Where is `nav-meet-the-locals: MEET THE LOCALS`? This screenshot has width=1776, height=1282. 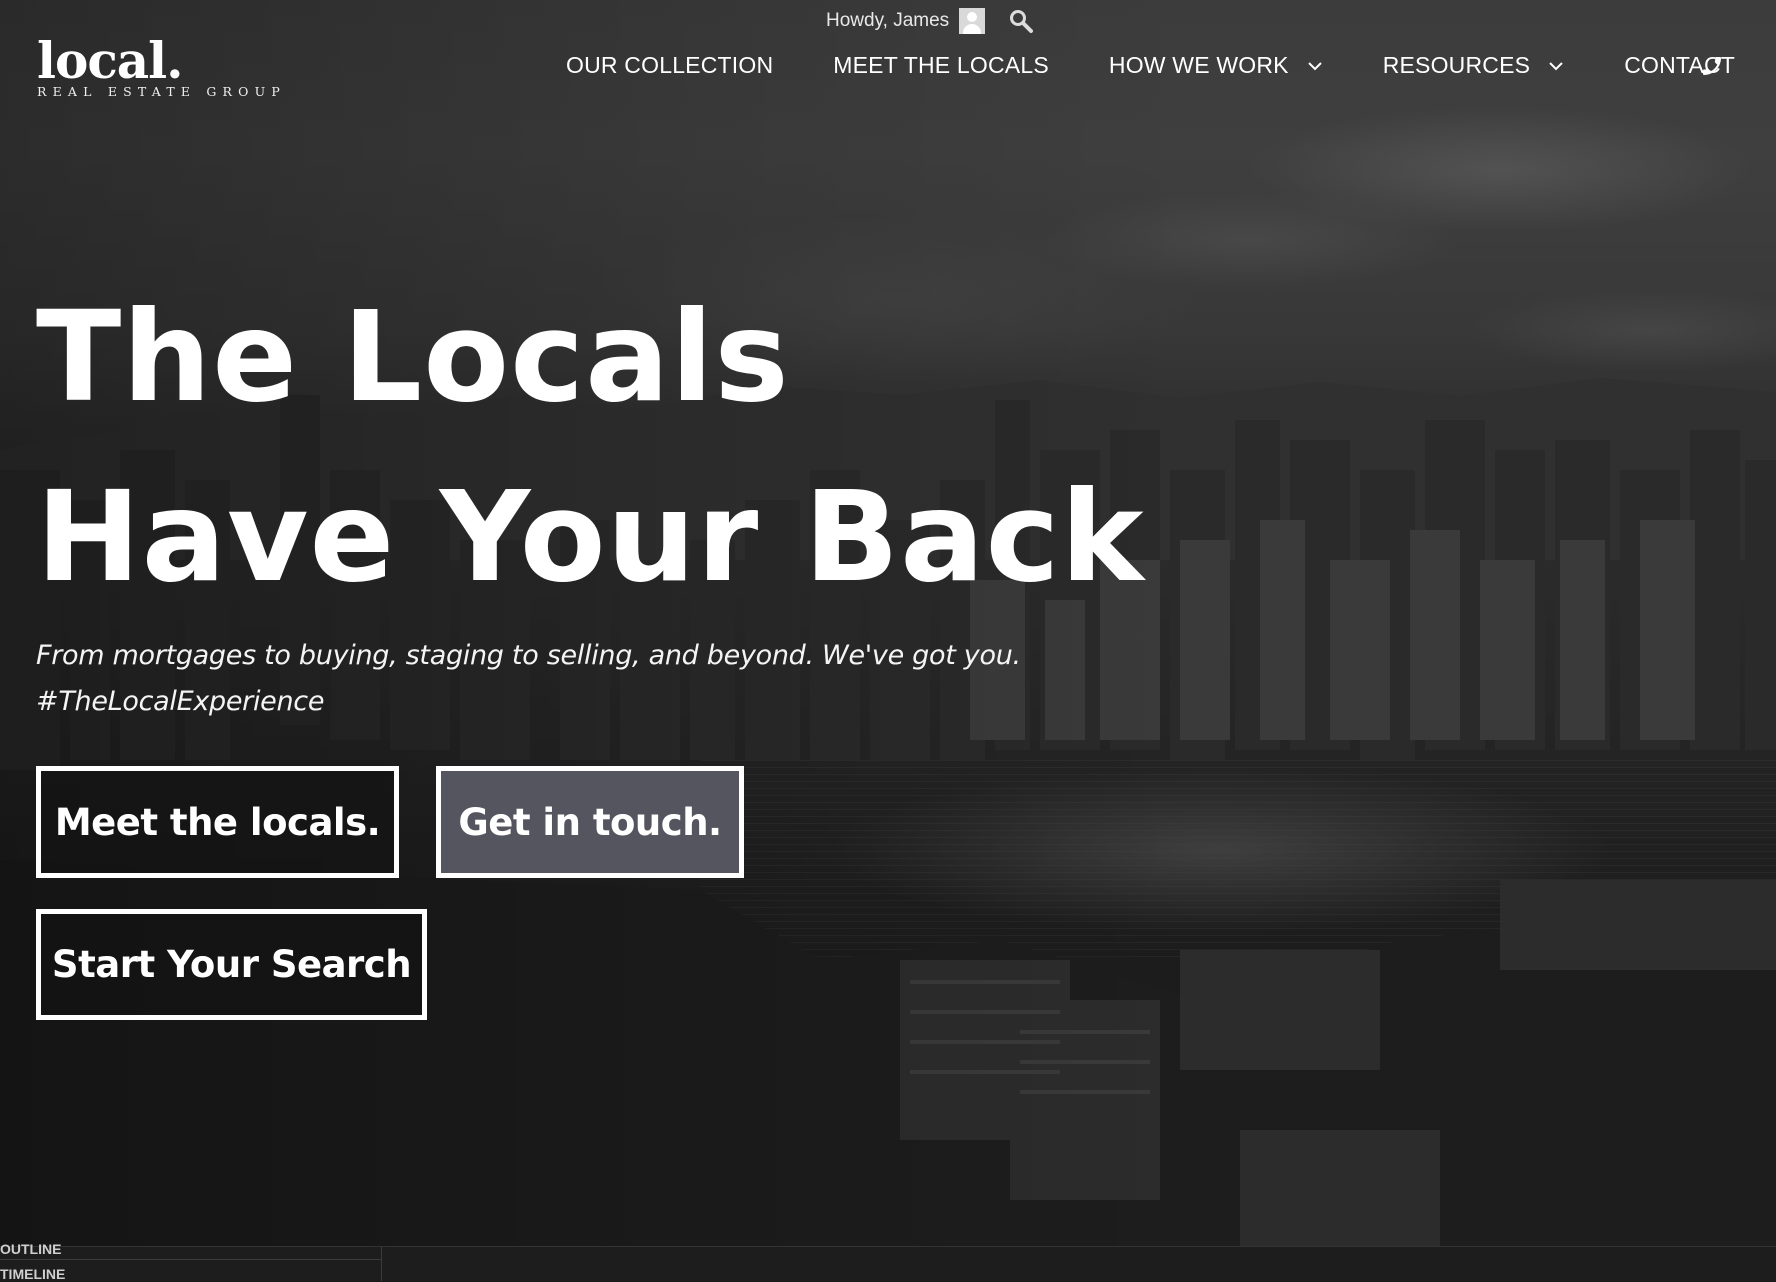 nav-meet-the-locals: MEET THE LOCALS is located at coordinates (941, 65).